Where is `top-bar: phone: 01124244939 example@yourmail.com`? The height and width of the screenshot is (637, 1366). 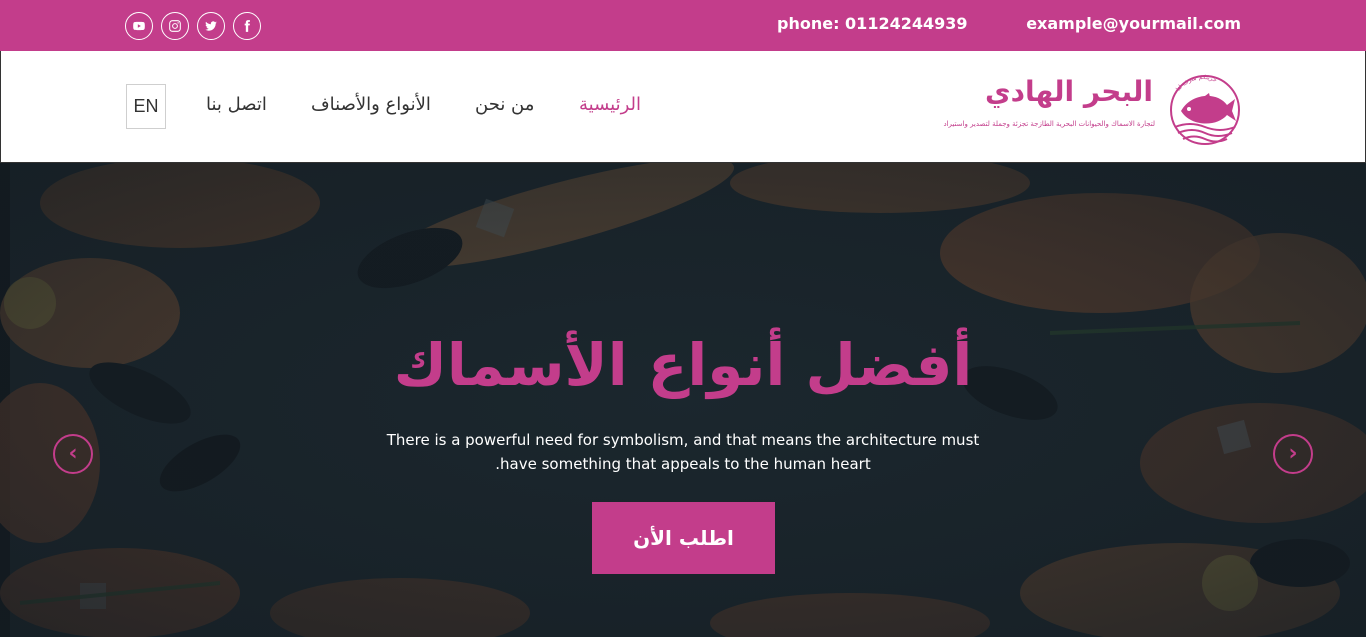
top-bar: phone: 01124244939 example@yourmail.com is located at coordinates (683, 25).